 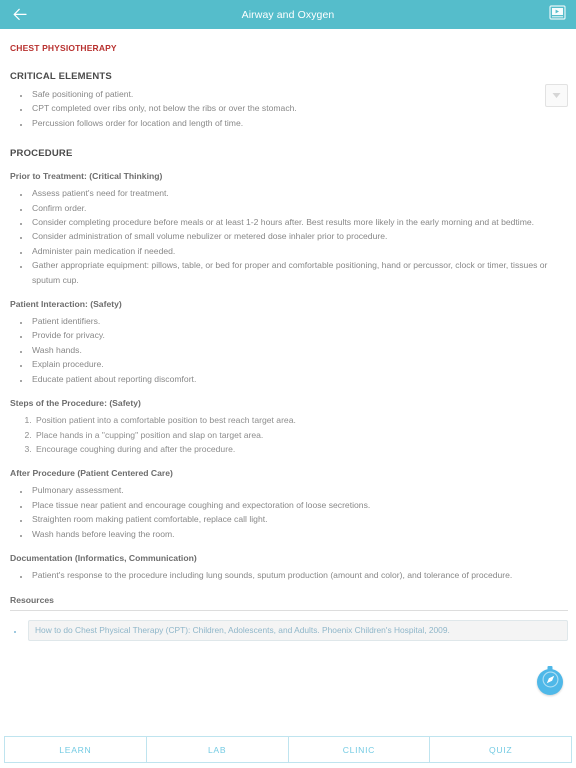 I want to click on subheading-steps-of-procedure: Steps of the Procedure: (Safety), so click(x=75, y=403).